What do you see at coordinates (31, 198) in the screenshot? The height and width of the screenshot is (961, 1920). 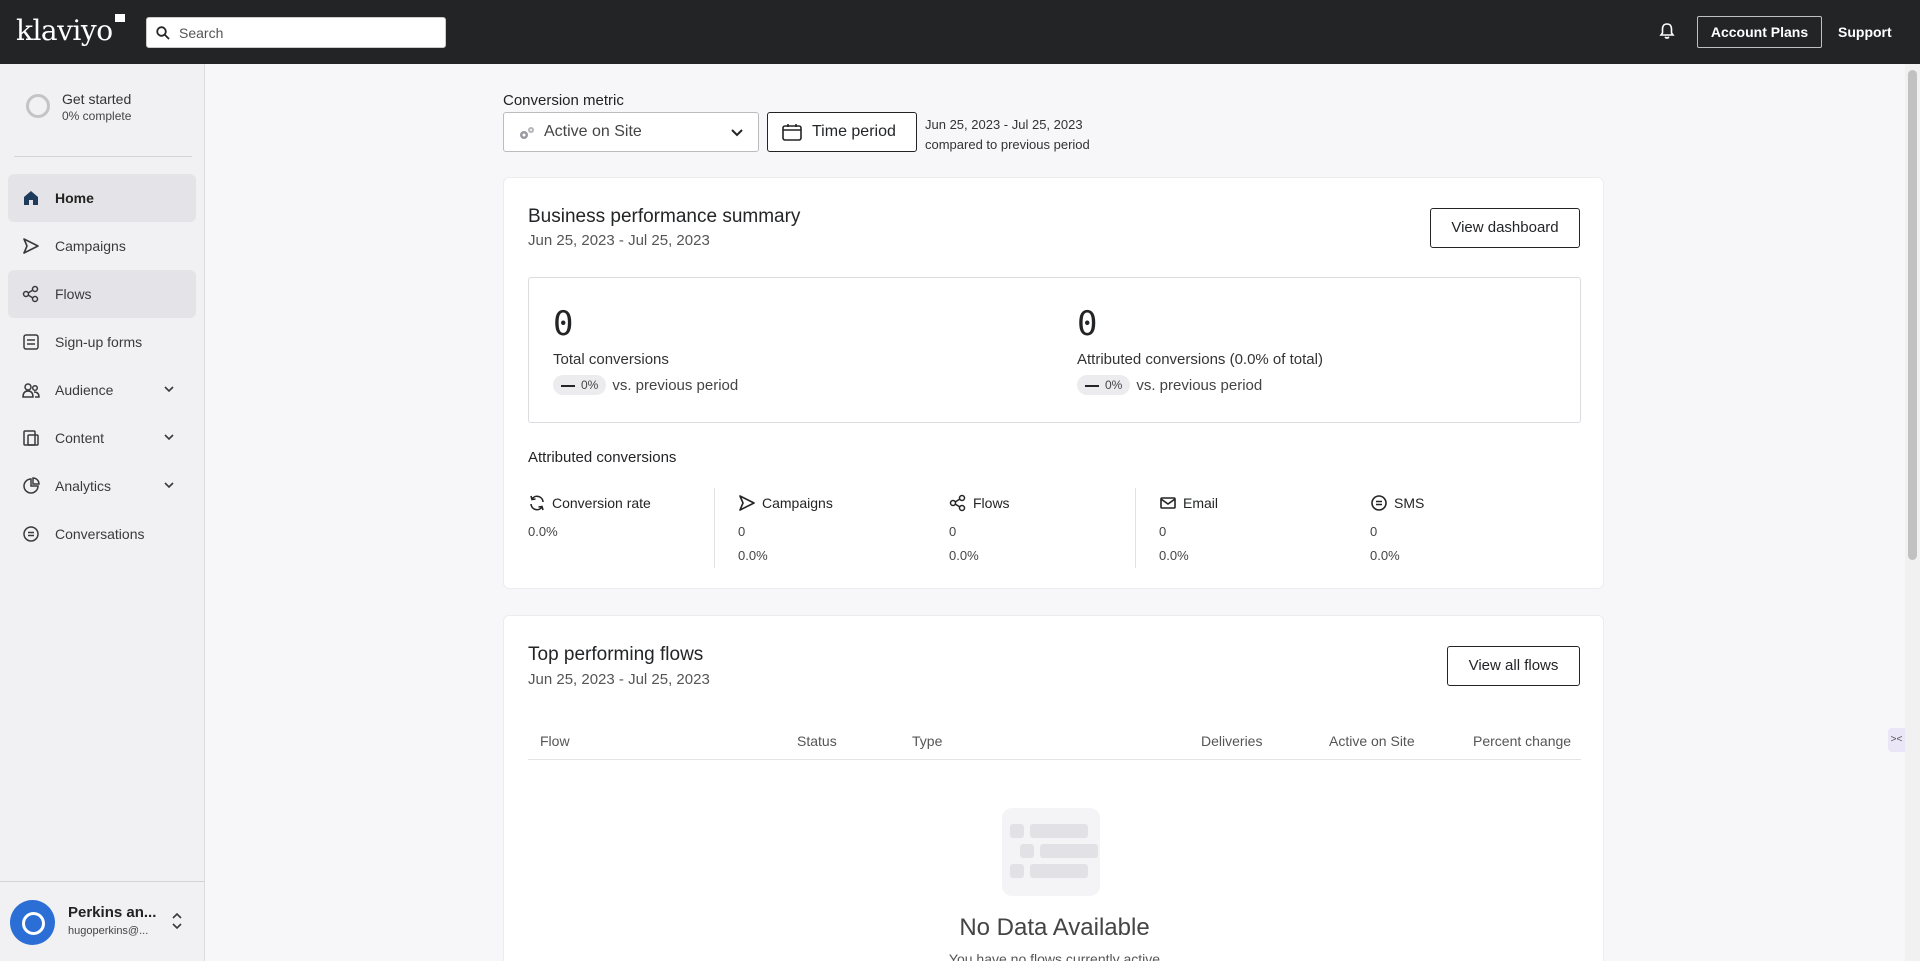 I see `home-icon` at bounding box center [31, 198].